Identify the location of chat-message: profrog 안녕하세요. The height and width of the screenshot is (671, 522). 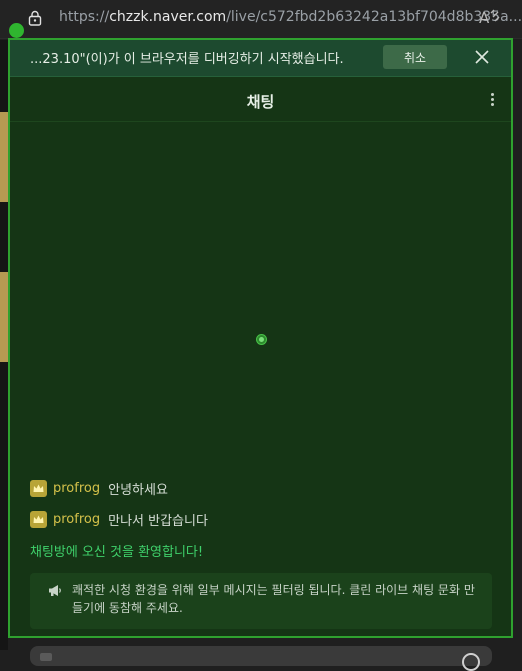
(99, 488).